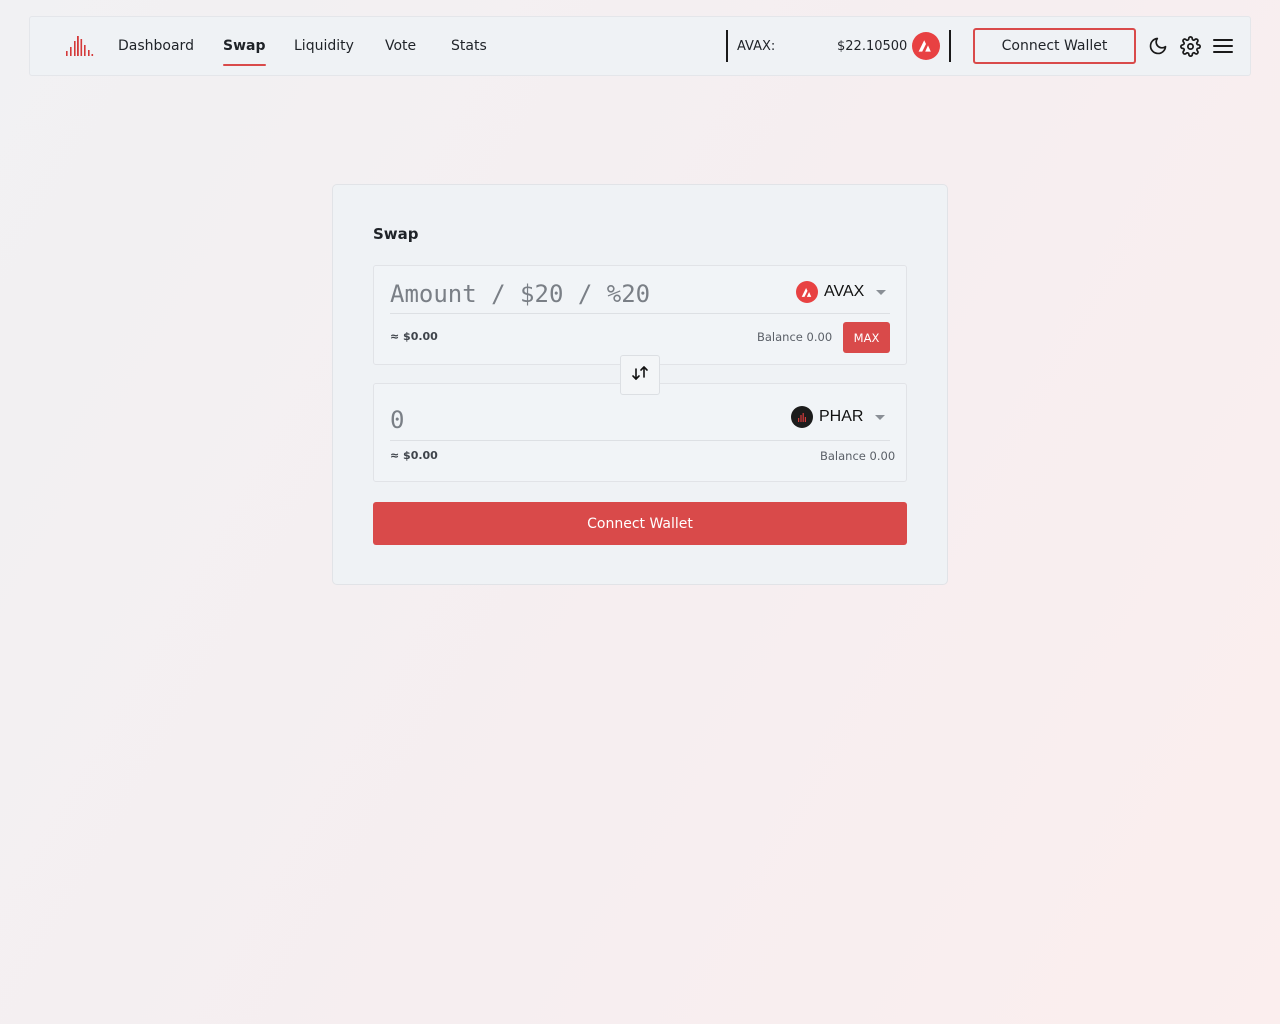  I want to click on flip-tokens-button, so click(640, 375).